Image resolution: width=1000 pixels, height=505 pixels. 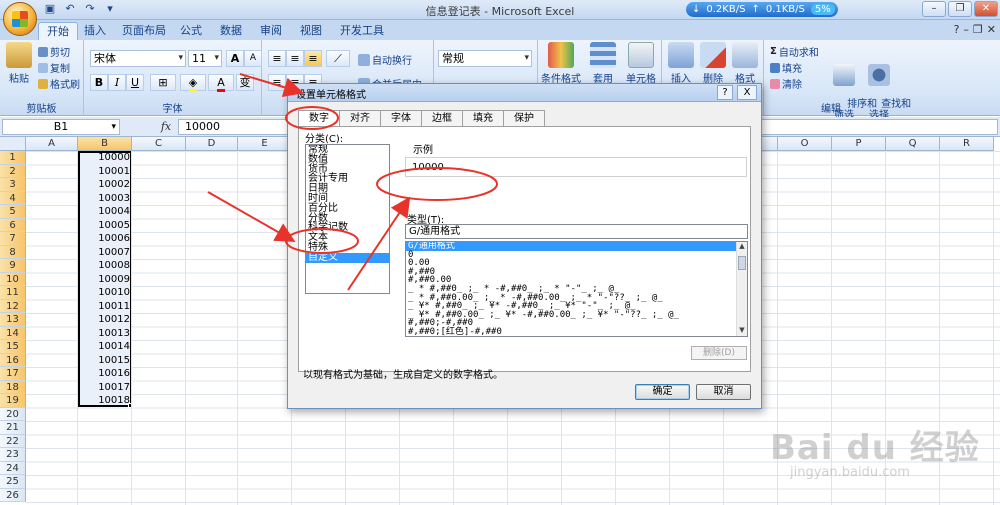 What do you see at coordinates (681, 63) in the screenshot?
I see `insert-cells-button: 插入` at bounding box center [681, 63].